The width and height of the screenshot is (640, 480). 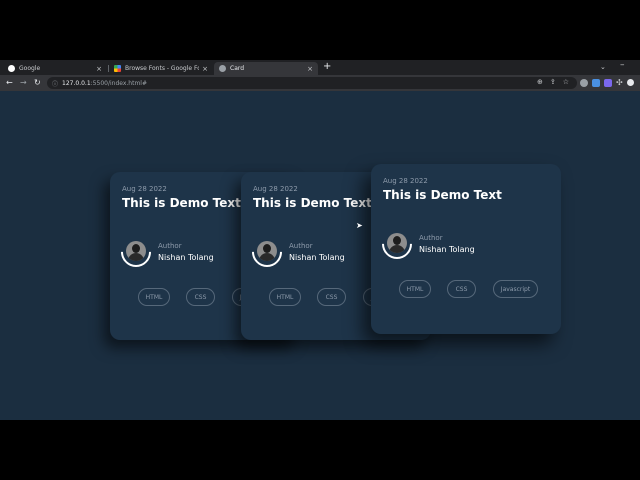 What do you see at coordinates (30, 68) in the screenshot?
I see `tab-label: Google` at bounding box center [30, 68].